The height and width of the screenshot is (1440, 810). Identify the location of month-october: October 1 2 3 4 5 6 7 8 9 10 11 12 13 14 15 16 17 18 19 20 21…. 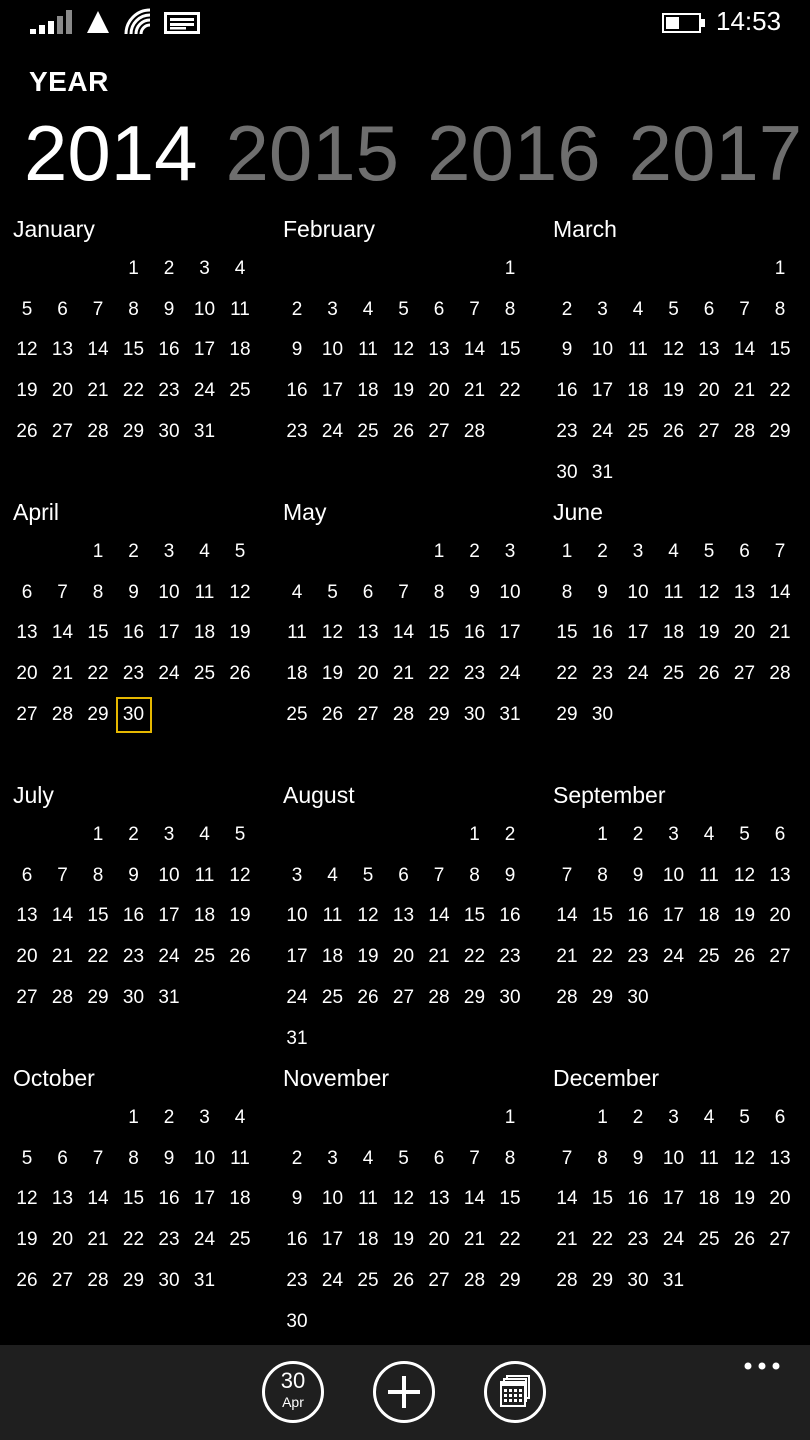
(144, 1200).